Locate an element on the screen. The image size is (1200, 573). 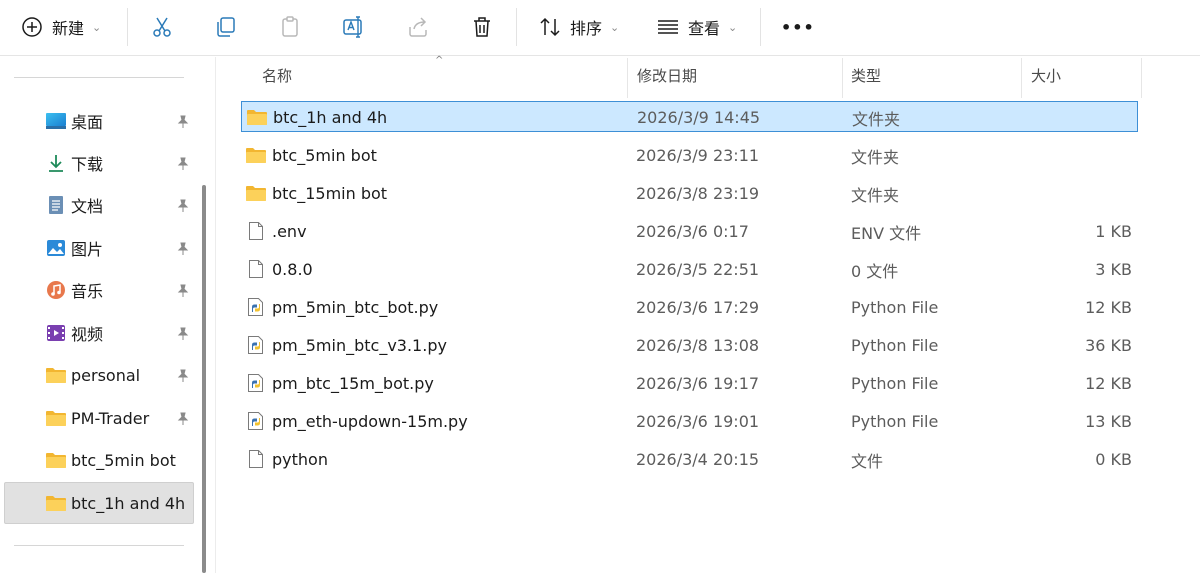
file-date: 2026/3/6 19:01 is located at coordinates (698, 421).